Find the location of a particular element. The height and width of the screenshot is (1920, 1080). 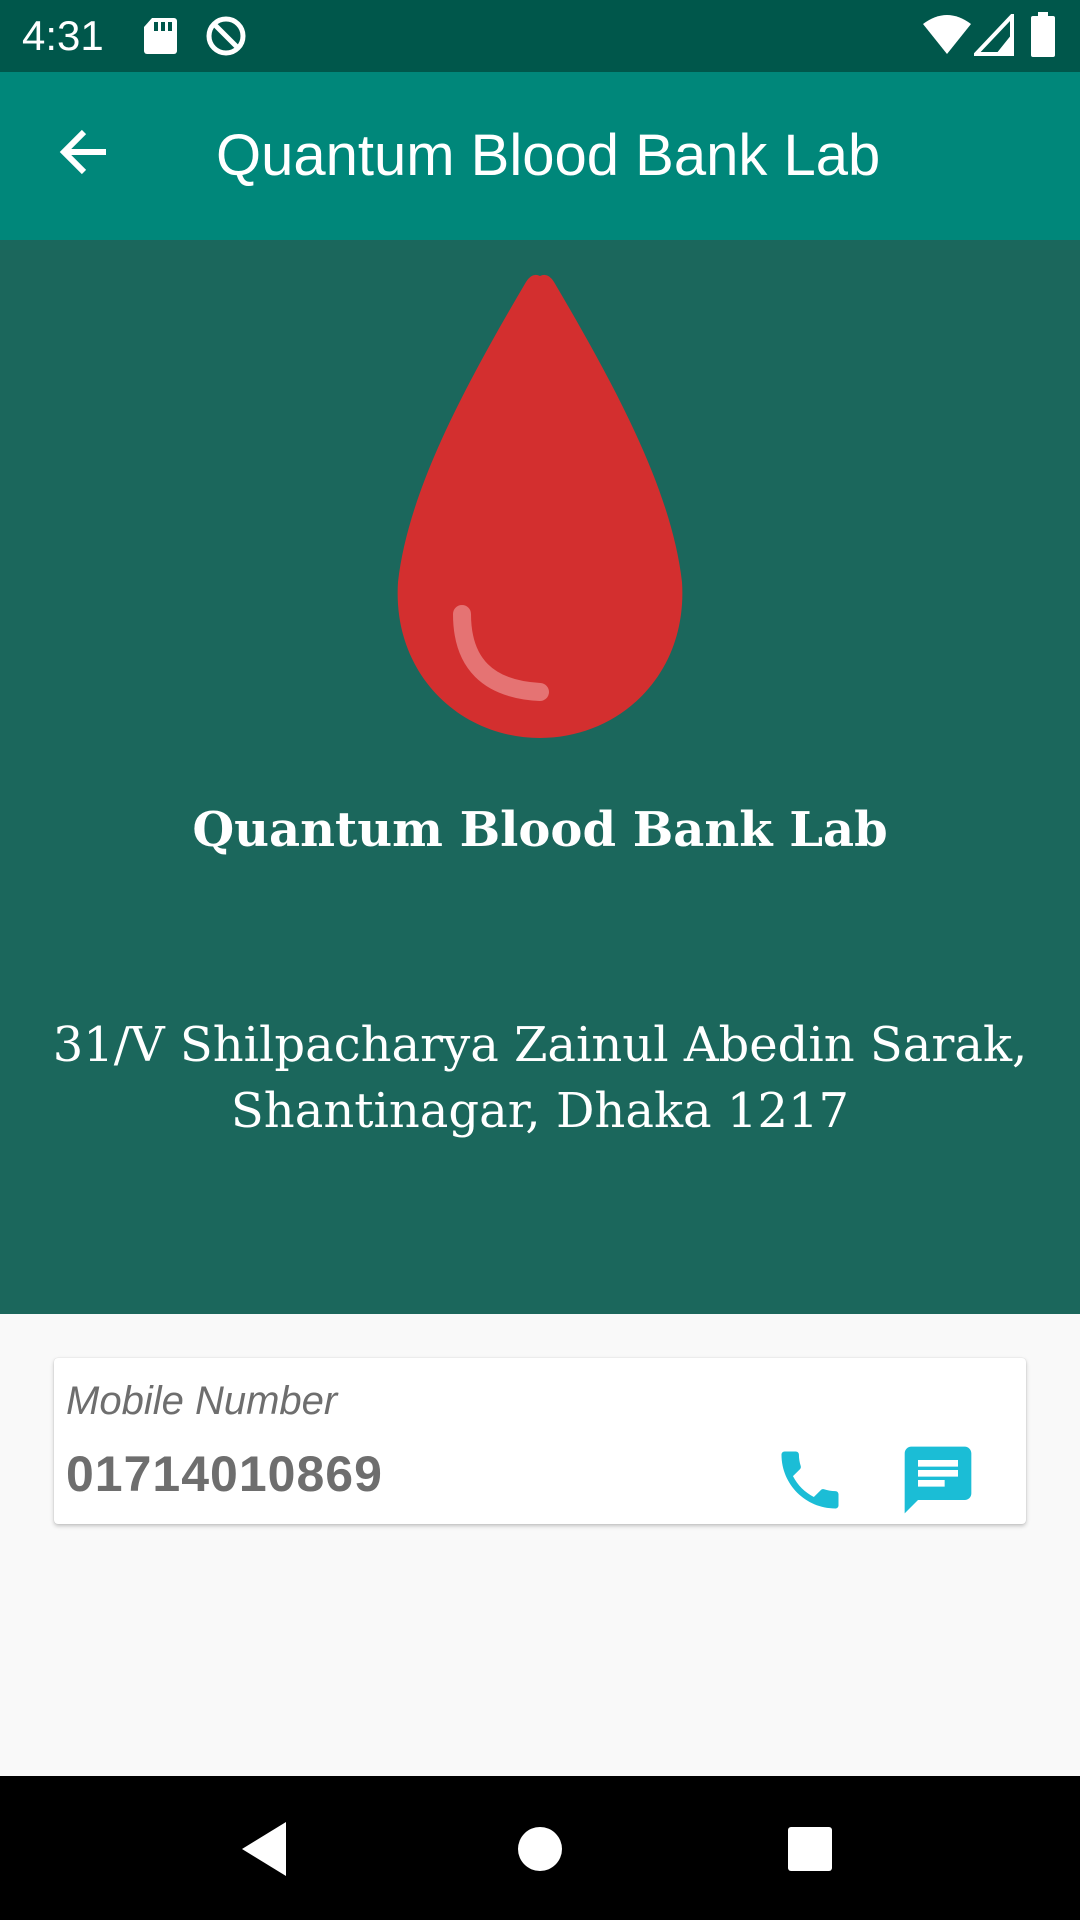

phone-icon is located at coordinates (810, 1480).